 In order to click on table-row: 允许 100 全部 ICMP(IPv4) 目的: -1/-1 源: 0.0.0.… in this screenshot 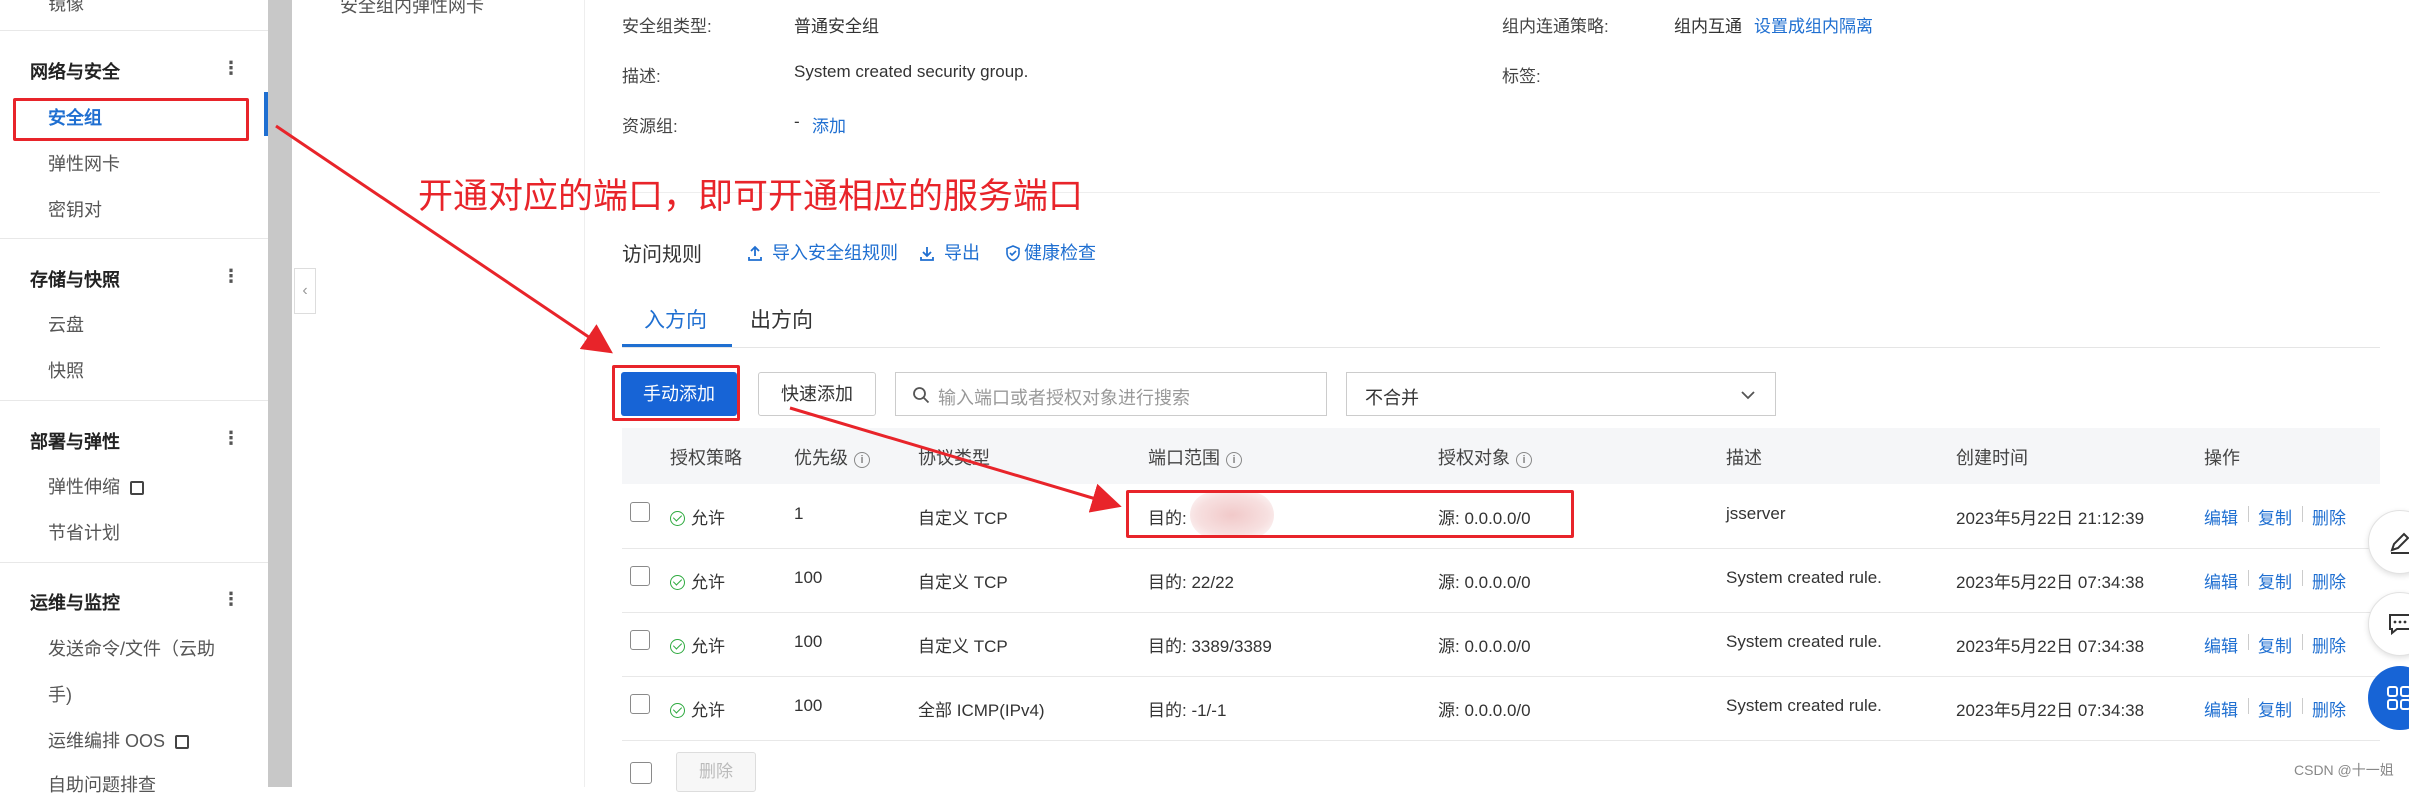, I will do `click(1501, 708)`.